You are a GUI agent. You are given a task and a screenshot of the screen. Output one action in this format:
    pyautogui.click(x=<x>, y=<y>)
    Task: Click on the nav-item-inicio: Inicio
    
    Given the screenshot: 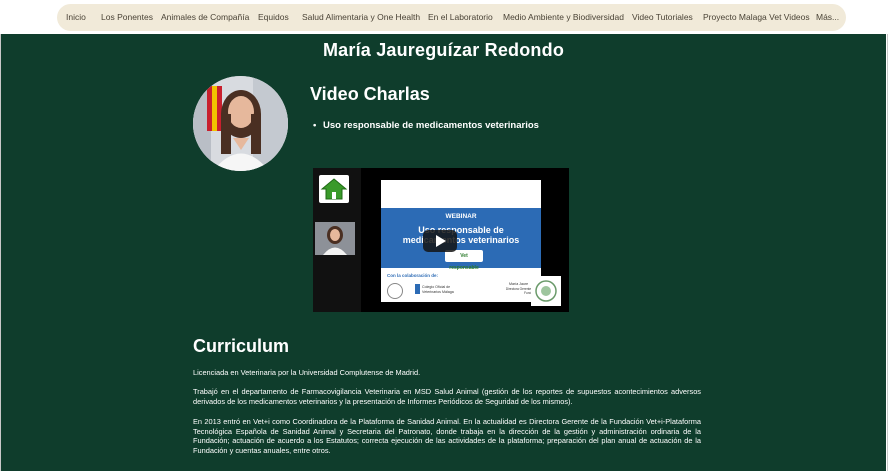 What is the action you would take?
    pyautogui.click(x=76, y=17)
    